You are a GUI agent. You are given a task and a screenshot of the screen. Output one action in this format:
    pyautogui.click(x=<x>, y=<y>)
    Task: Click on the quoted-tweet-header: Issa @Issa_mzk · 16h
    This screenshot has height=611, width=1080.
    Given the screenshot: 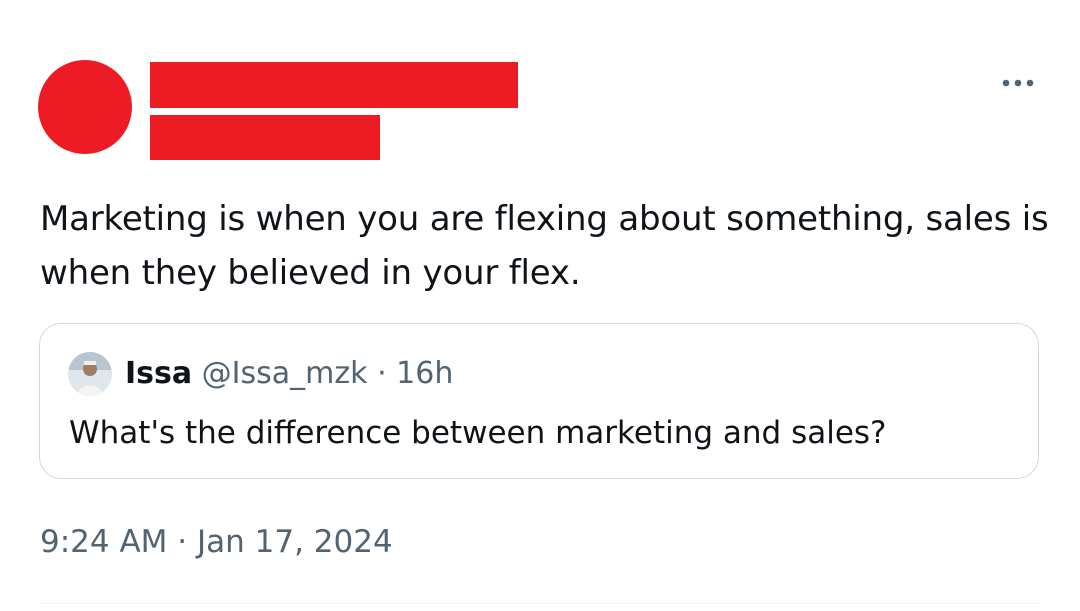 What is the action you would take?
    pyautogui.click(x=289, y=374)
    